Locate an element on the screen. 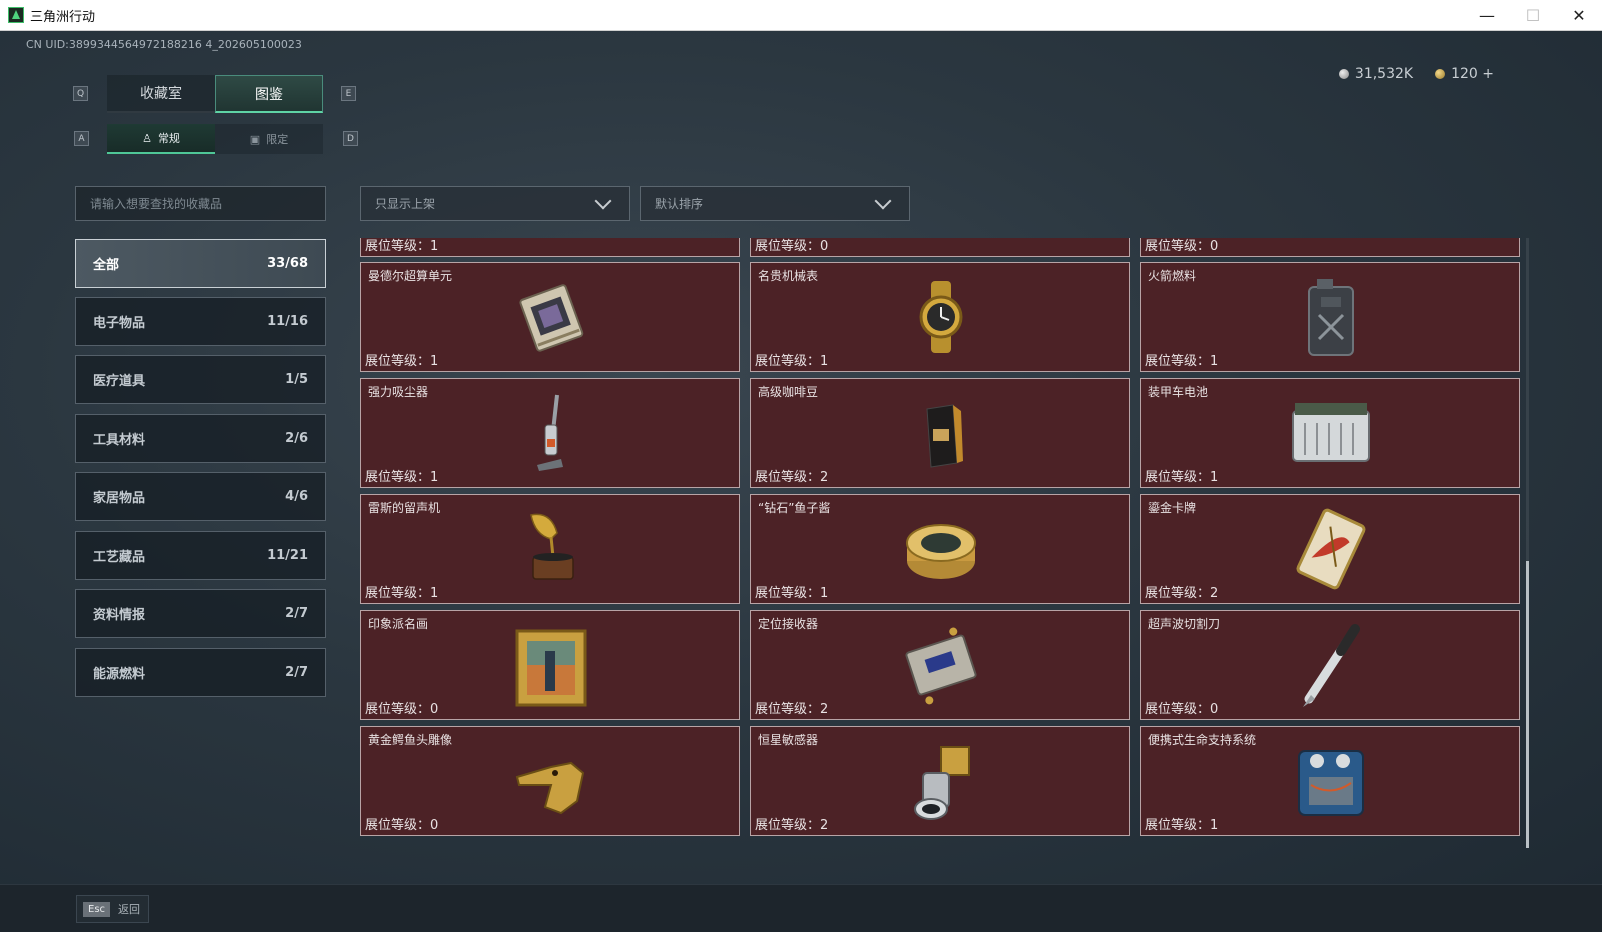 The height and width of the screenshot is (932, 1602). window-controls: — ☐ ✕ is located at coordinates (1533, 15).